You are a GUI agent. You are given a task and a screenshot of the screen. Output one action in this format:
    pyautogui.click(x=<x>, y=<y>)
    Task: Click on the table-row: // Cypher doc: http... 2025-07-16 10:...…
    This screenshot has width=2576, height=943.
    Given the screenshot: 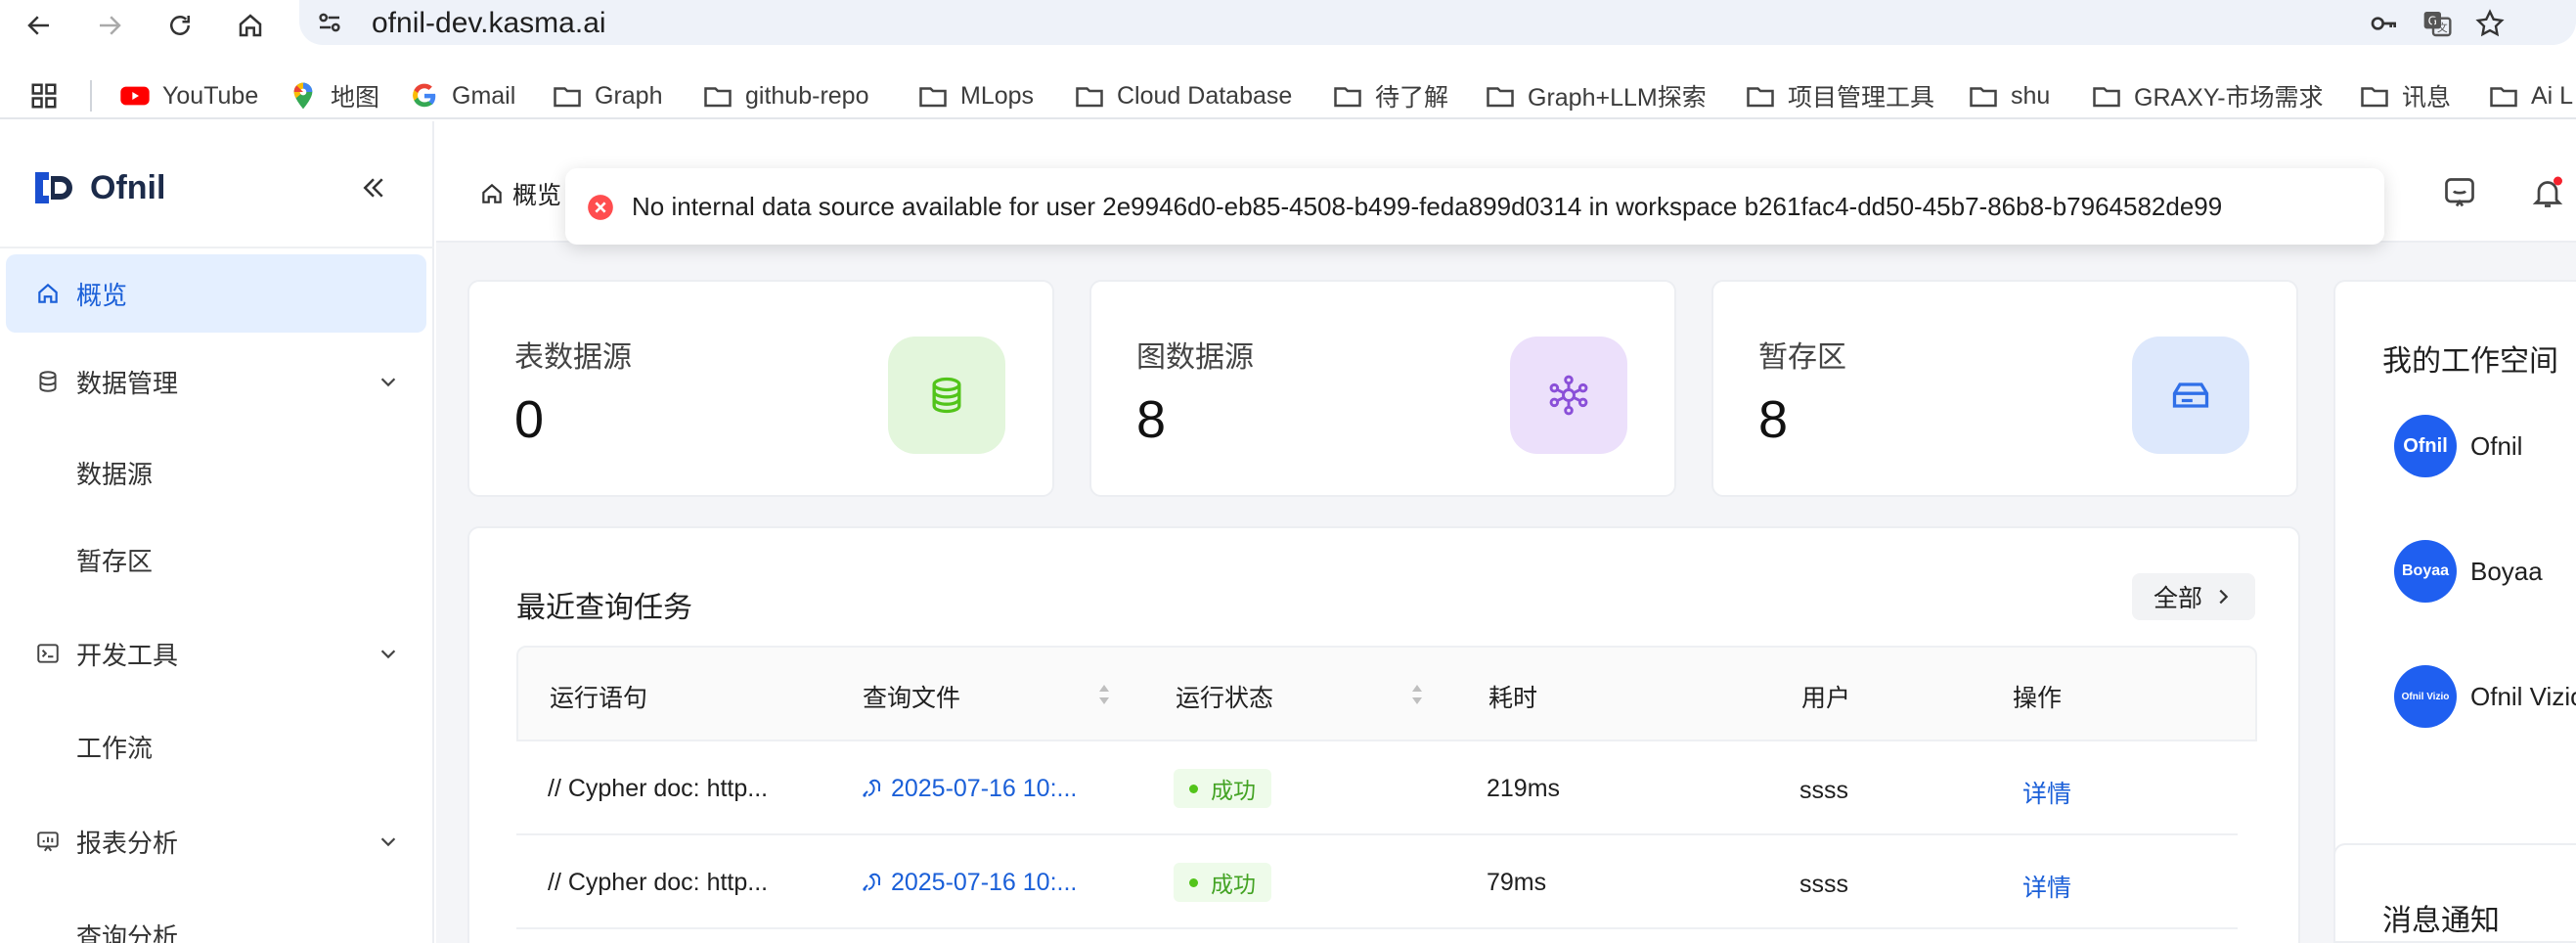 What is the action you would take?
    pyautogui.click(x=1377, y=882)
    